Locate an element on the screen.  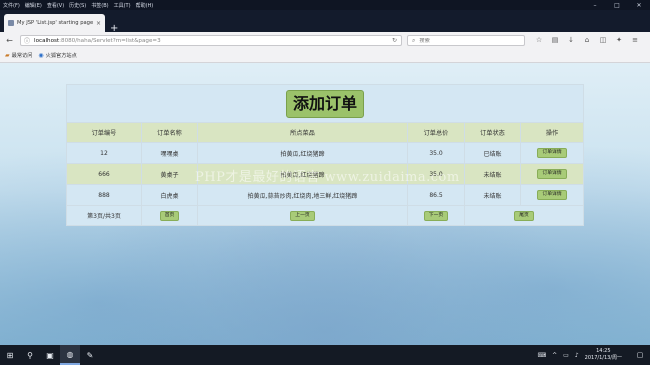
close-window-icon: ✕ is located at coordinates (639, 5).